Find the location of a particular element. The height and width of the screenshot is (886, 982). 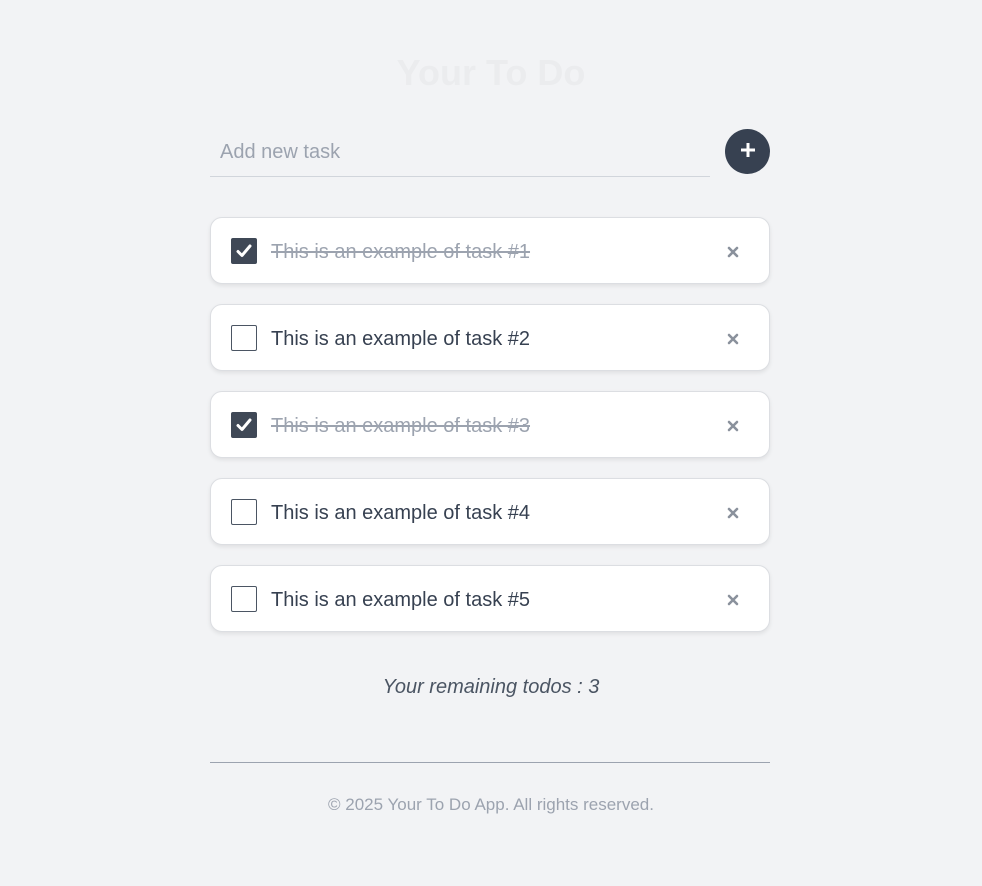

task-item: This is an example of task #2 is located at coordinates (490, 337).